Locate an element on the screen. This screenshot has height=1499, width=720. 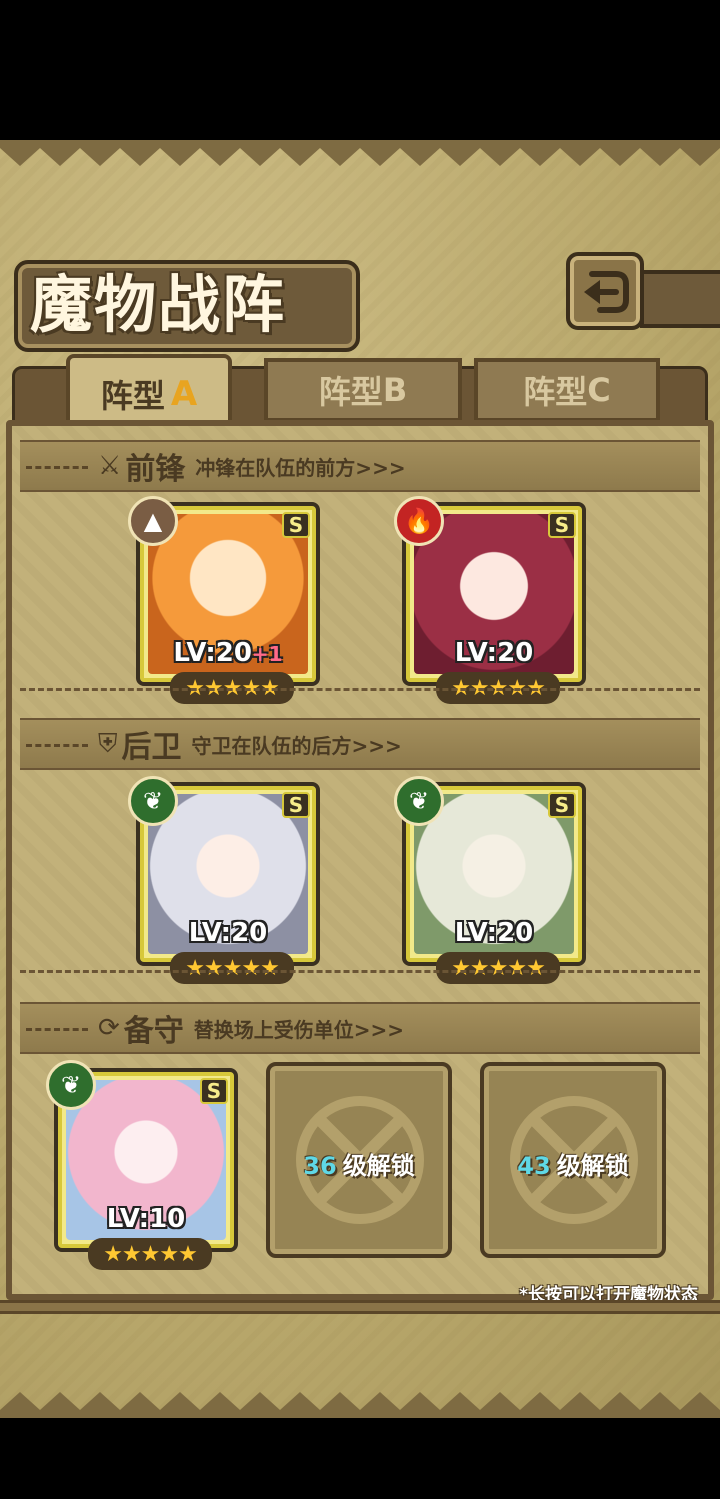
level-label: LV:10 is located at coordinates (146, 1219).